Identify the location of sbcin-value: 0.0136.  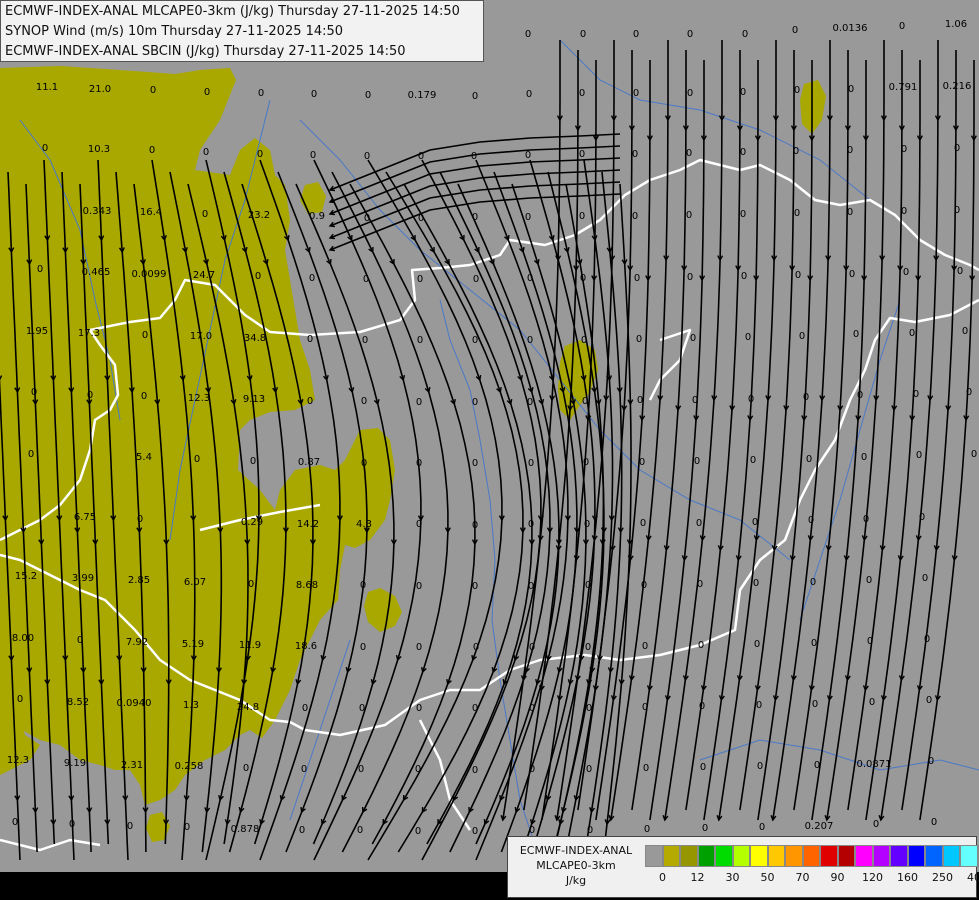
(850, 28).